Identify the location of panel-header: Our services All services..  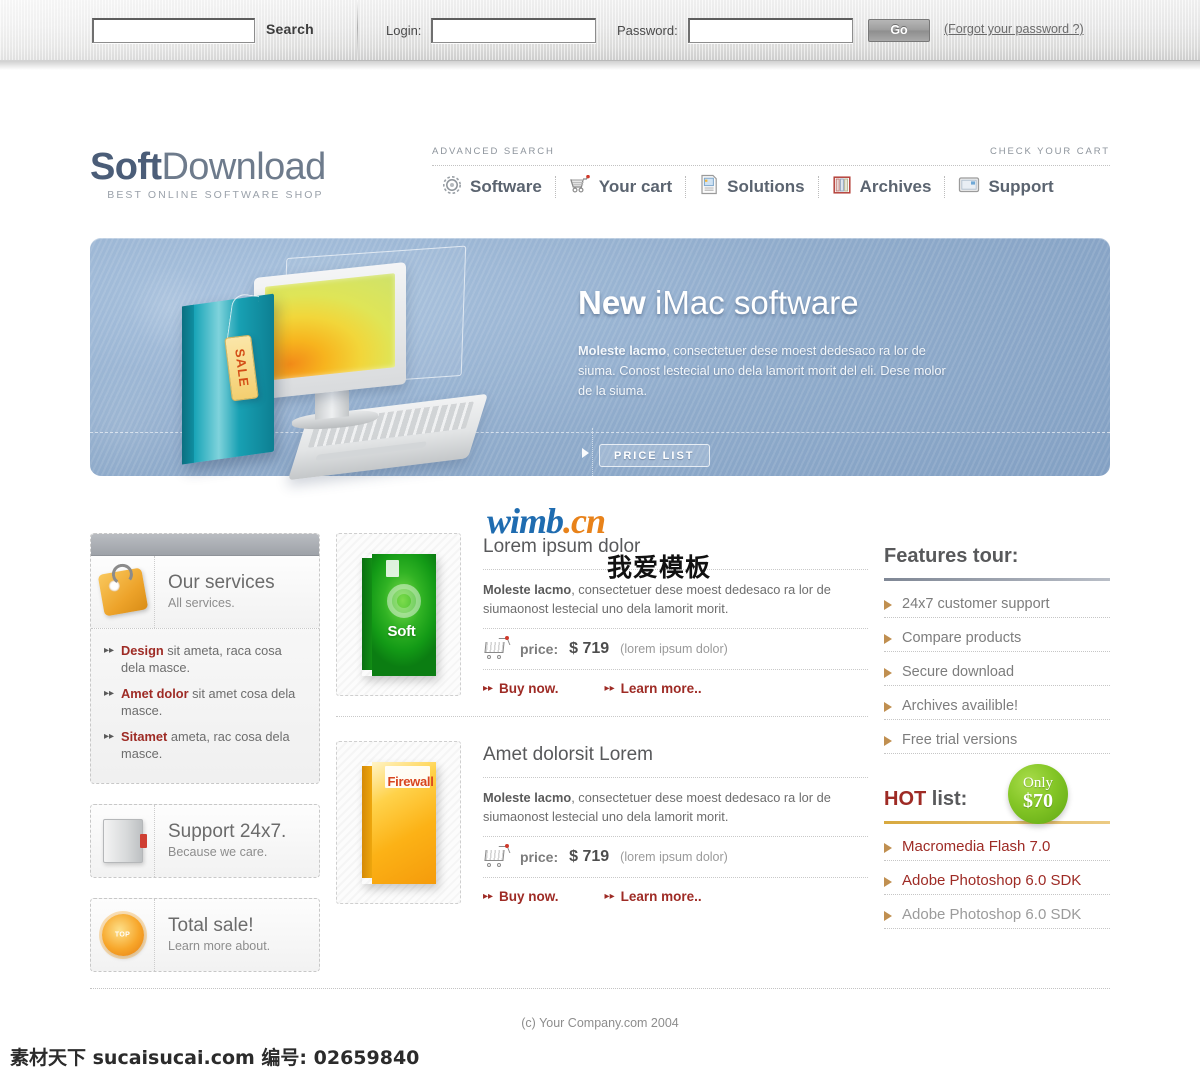
(205, 592).